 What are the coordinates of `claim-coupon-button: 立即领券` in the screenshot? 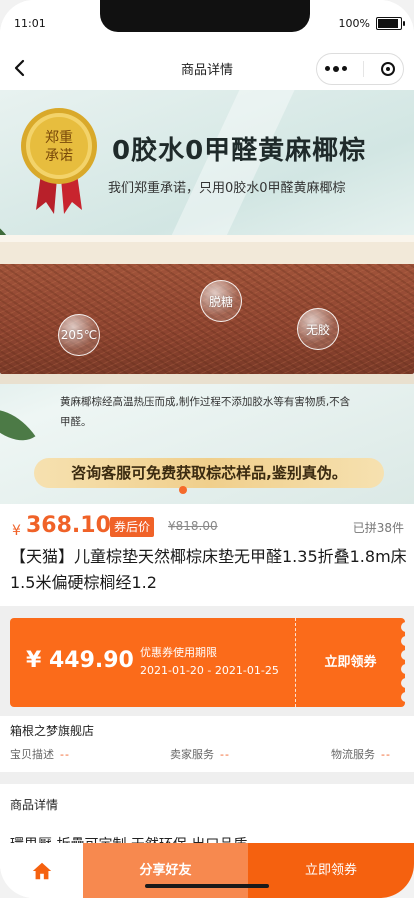 It's located at (350, 662).